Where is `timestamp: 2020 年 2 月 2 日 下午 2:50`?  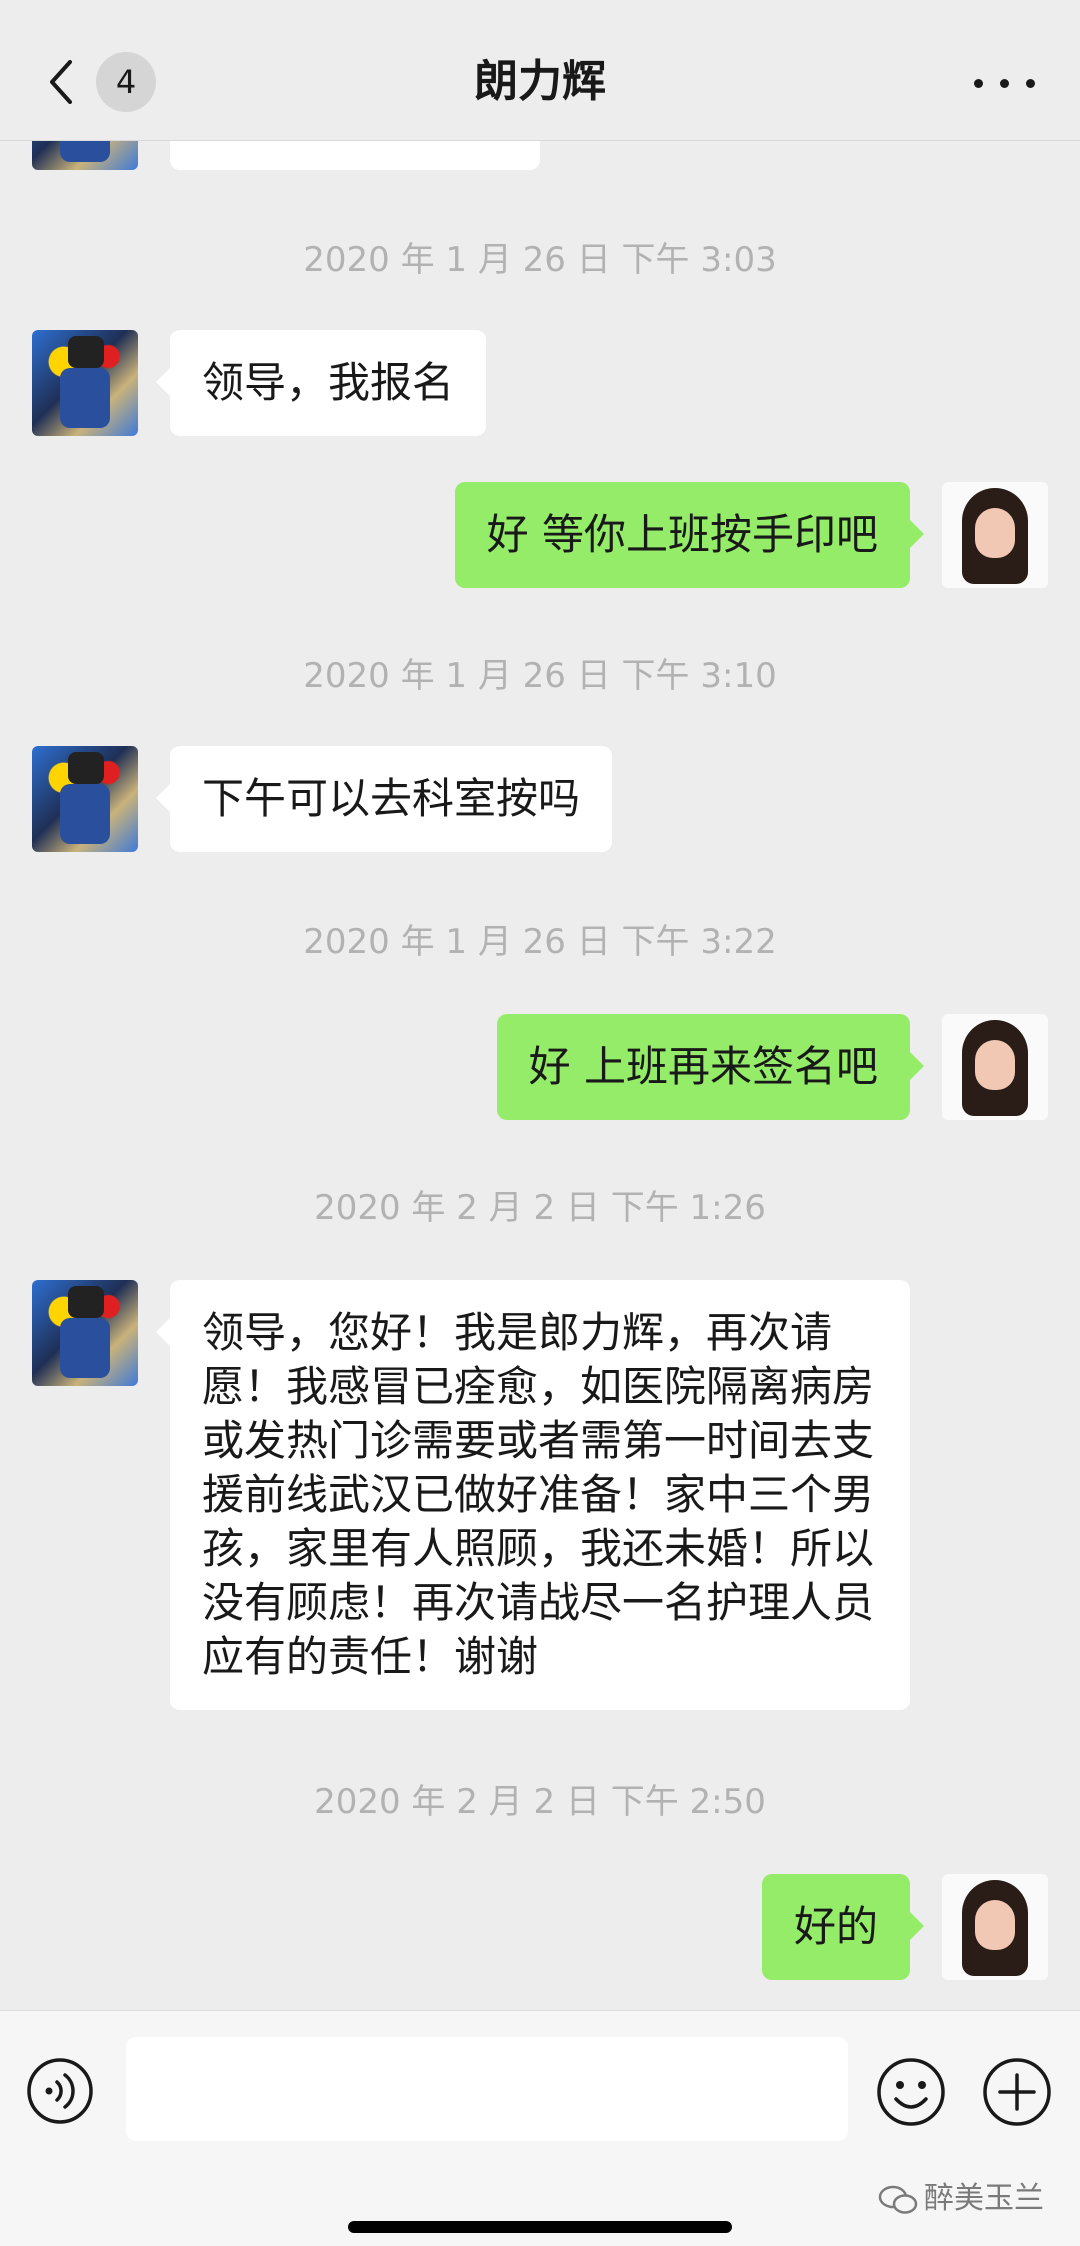 timestamp: 2020 年 2 月 2 日 下午 2:50 is located at coordinates (540, 1802).